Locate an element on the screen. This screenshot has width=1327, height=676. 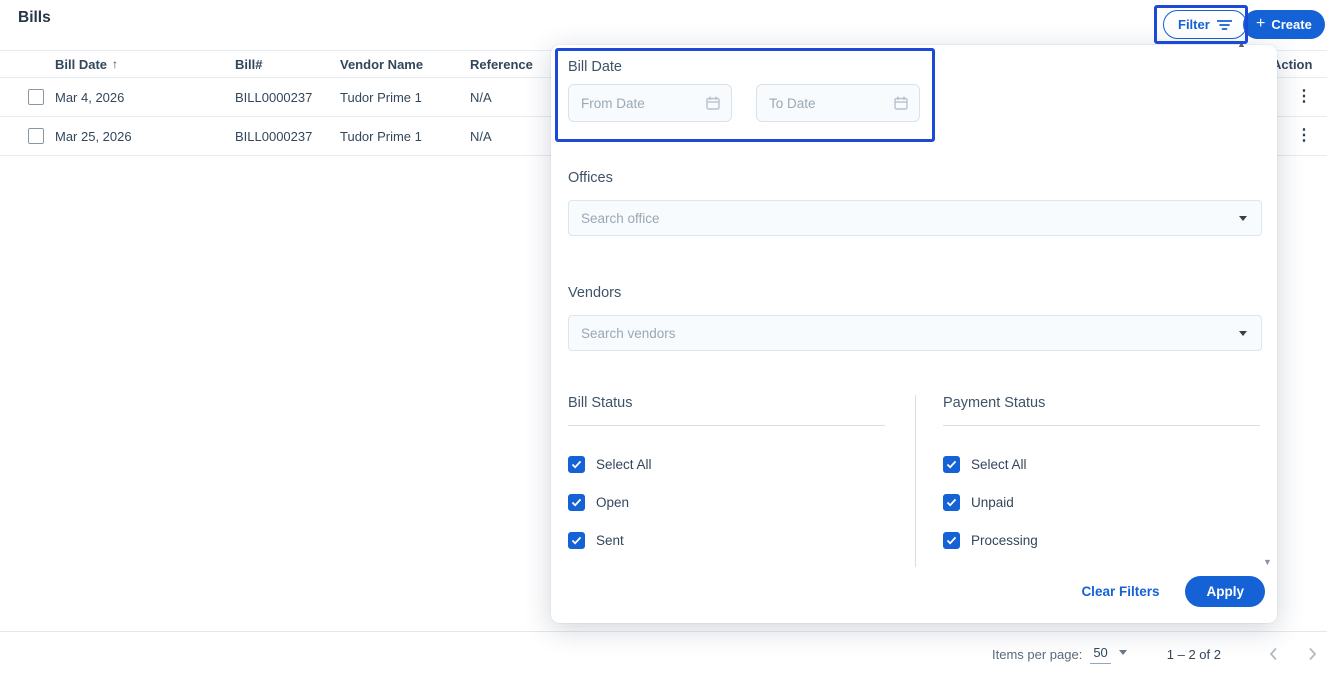
header-vendor-name: Vendor Name is located at coordinates (405, 64).